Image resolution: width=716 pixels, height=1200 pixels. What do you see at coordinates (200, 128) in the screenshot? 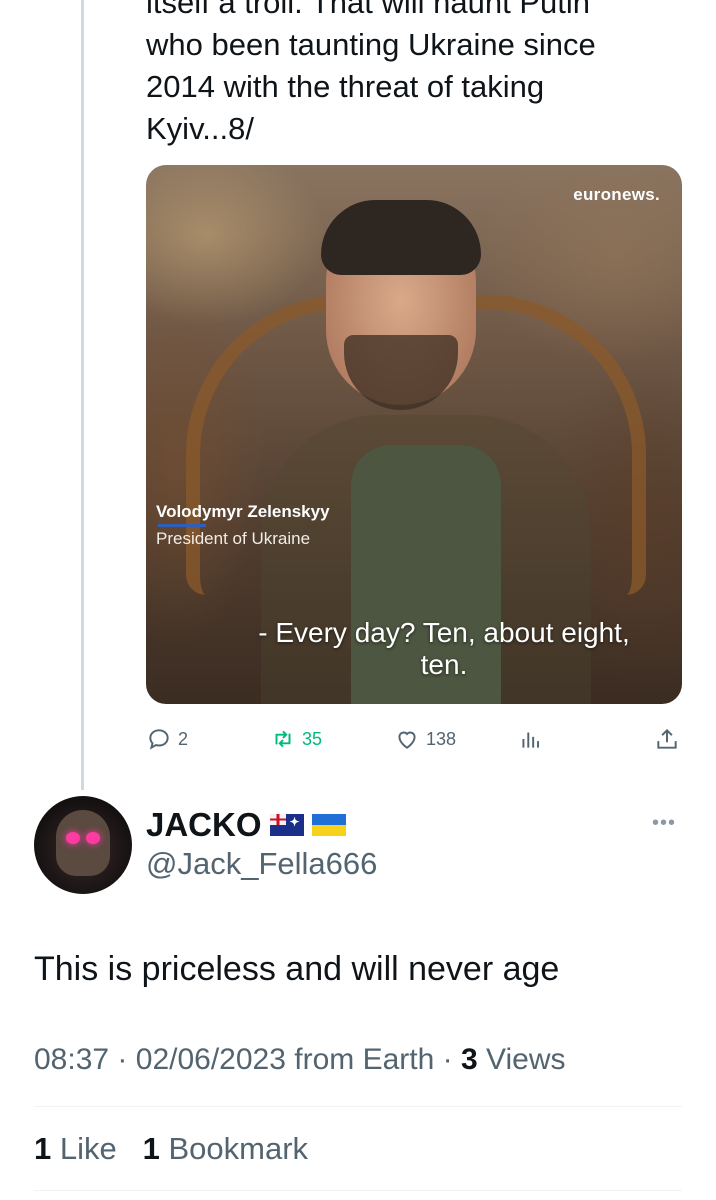
I see `quoted-text-line: Kyiv...8/` at bounding box center [200, 128].